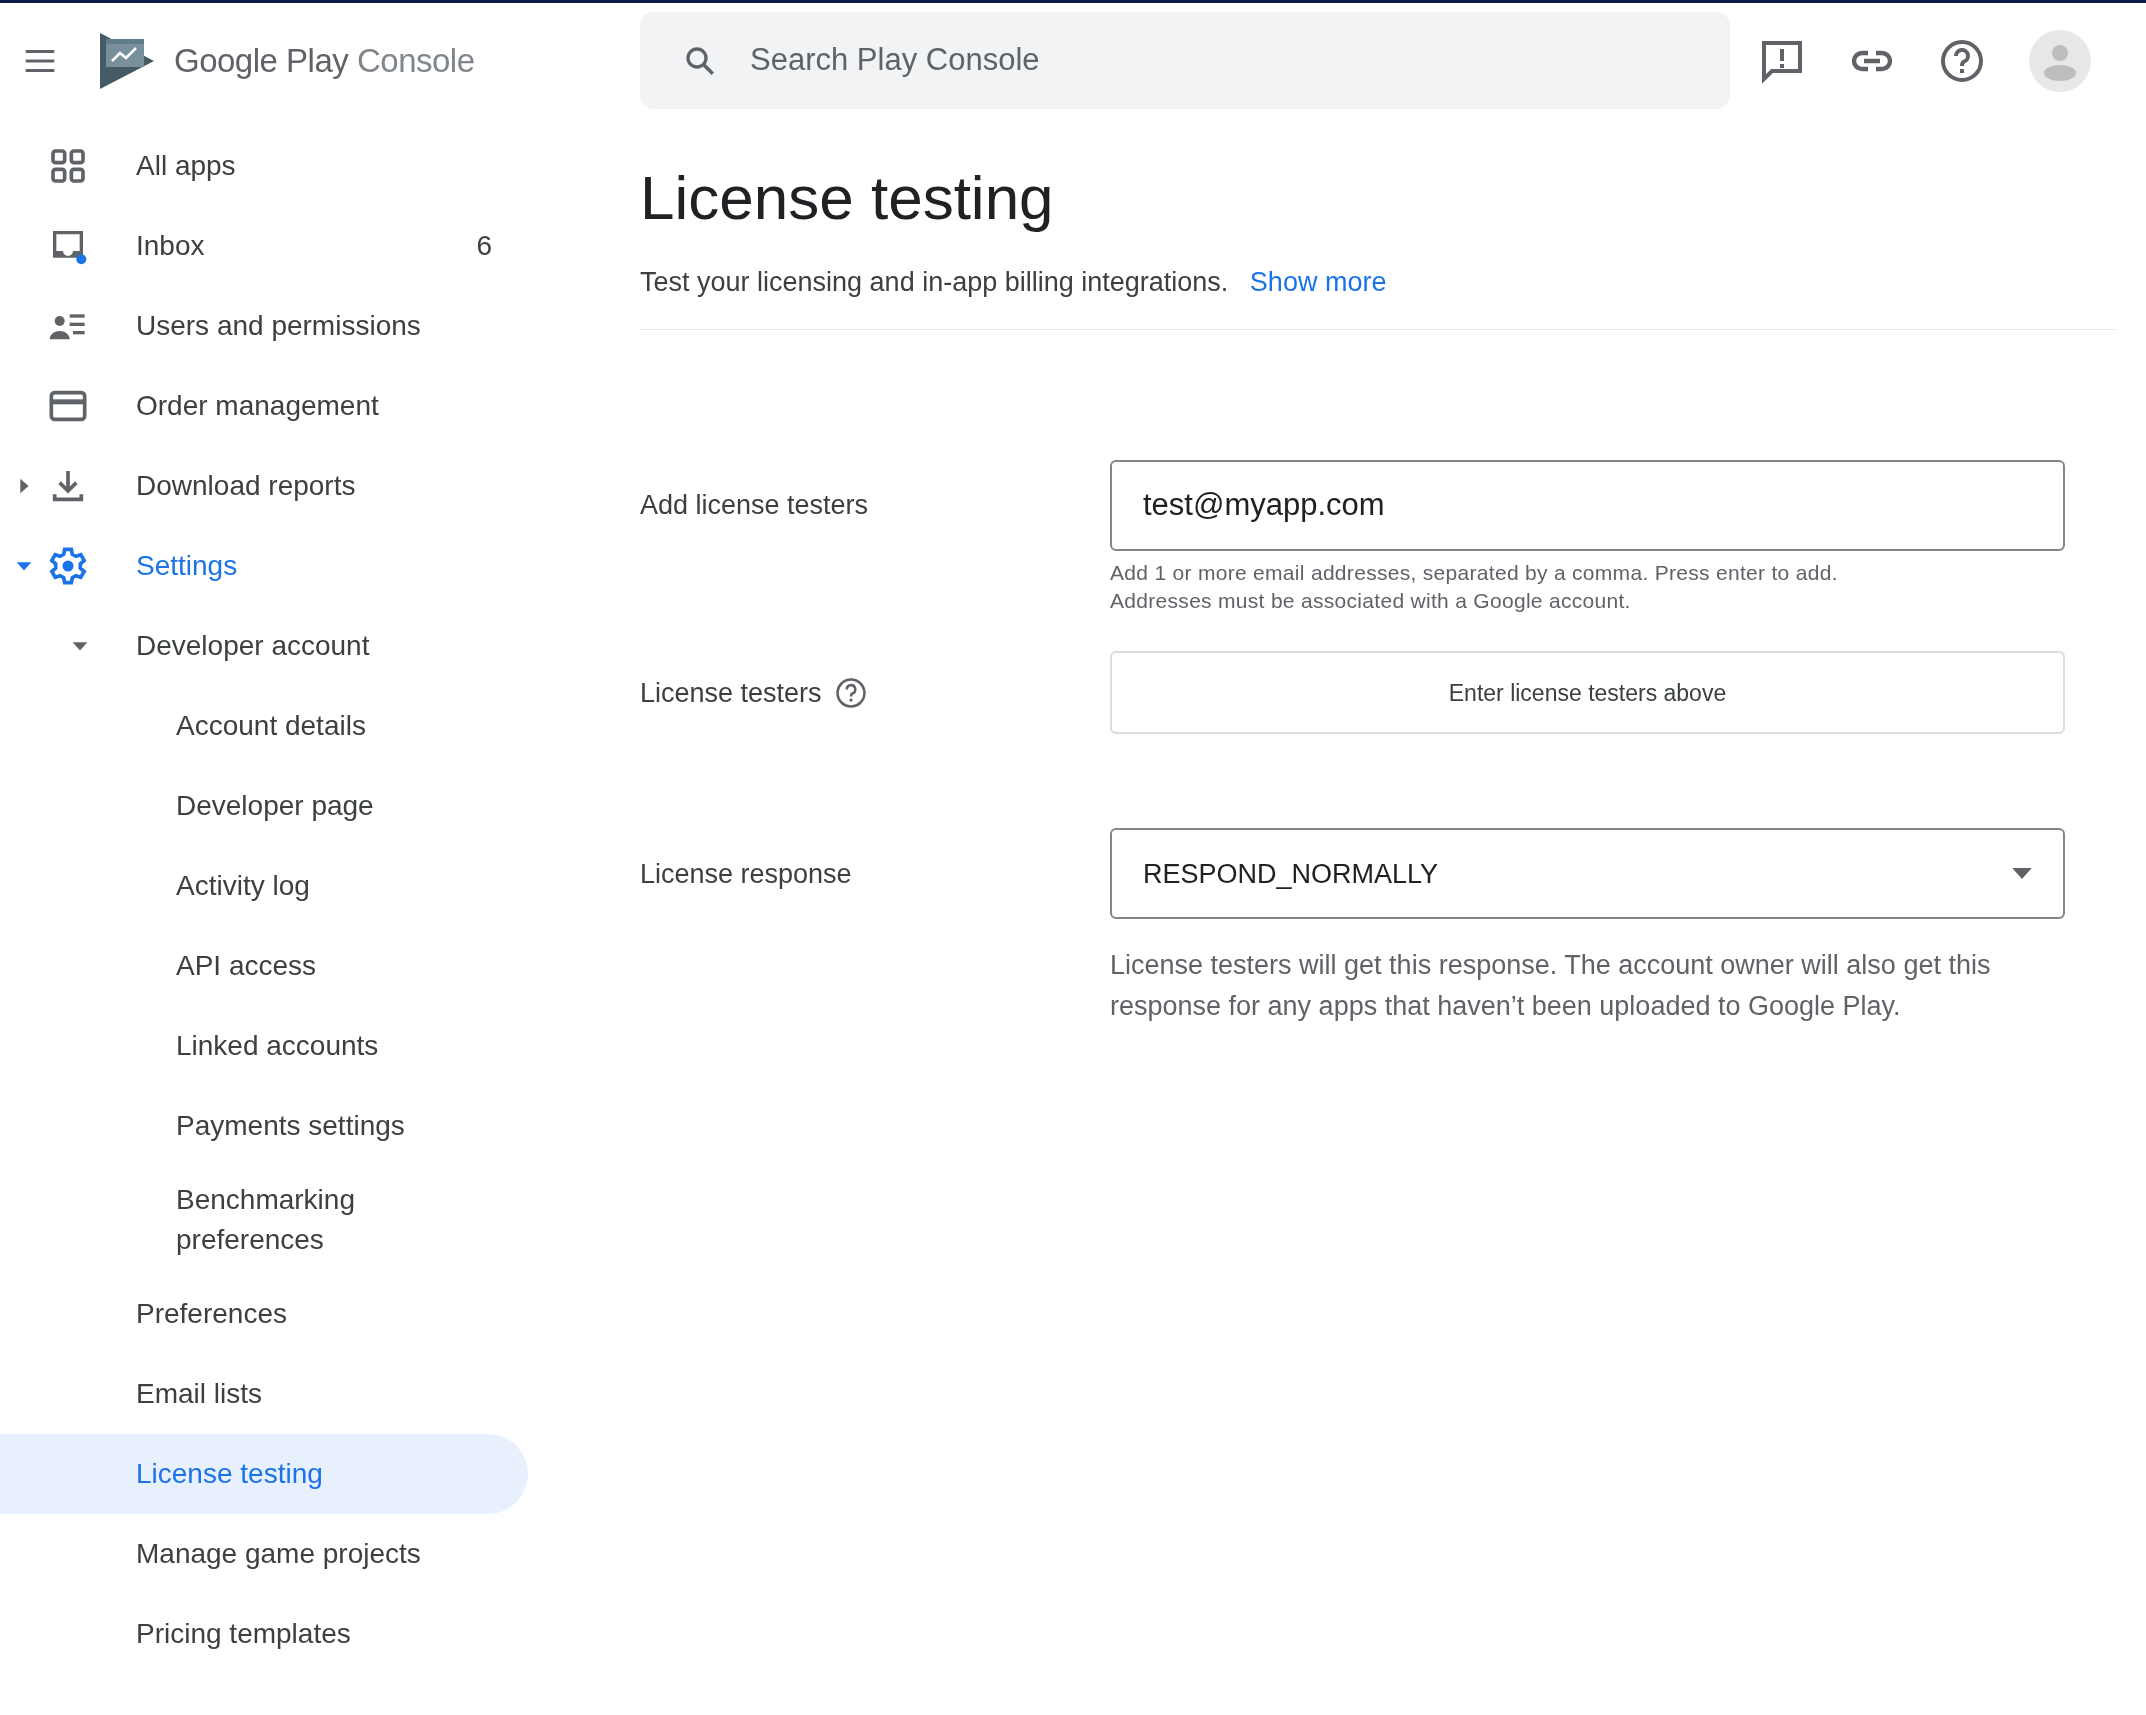 The image size is (2146, 1715). What do you see at coordinates (264, 1394) in the screenshot?
I see `sidebar-item: Email lists` at bounding box center [264, 1394].